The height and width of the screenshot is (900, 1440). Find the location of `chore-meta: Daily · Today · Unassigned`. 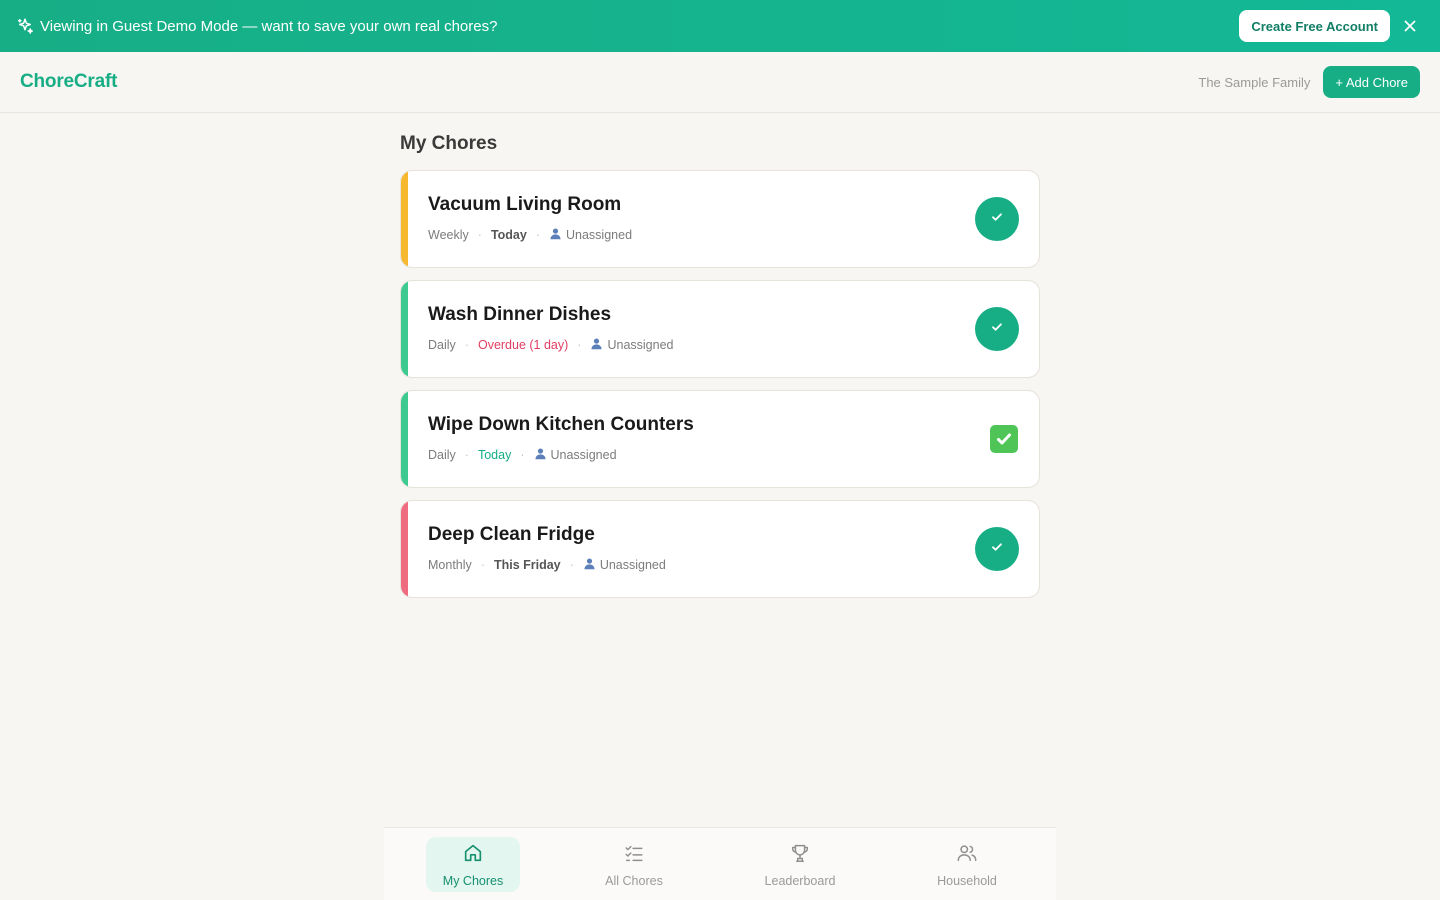

chore-meta: Daily · Today · Unassigned is located at coordinates (522, 455).